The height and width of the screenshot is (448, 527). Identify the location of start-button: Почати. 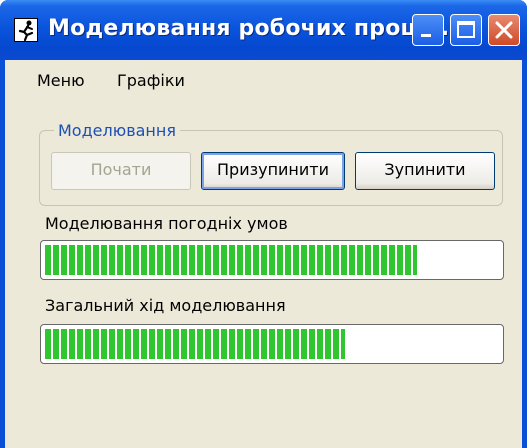
(121, 171).